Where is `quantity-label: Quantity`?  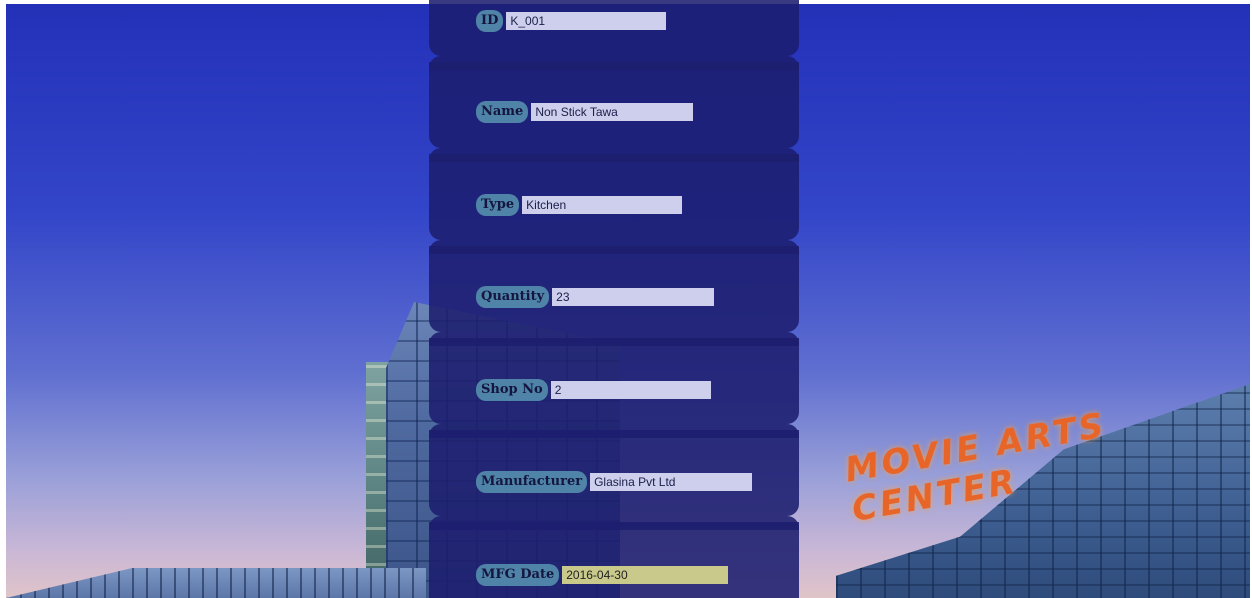
quantity-label: Quantity is located at coordinates (513, 297).